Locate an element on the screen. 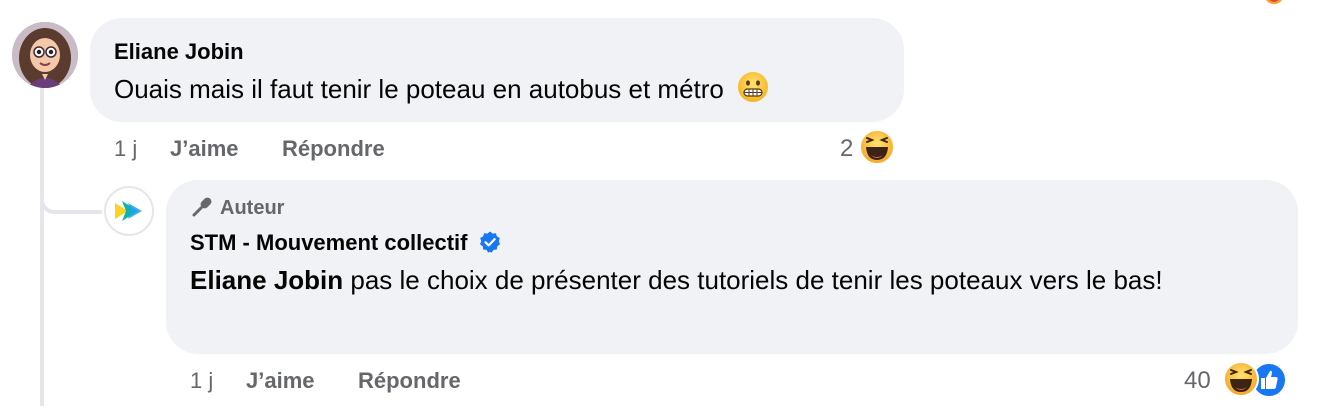  comment-timestamp: 1 j is located at coordinates (125, 149).